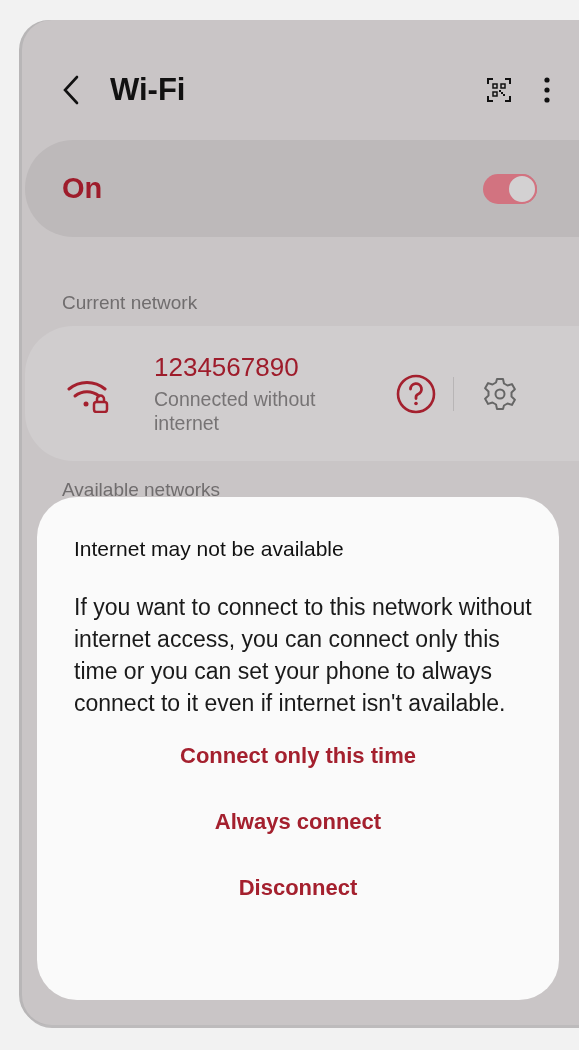 Image resolution: width=579 pixels, height=1050 pixels. I want to click on network-status: Connected without internet, so click(235, 411).